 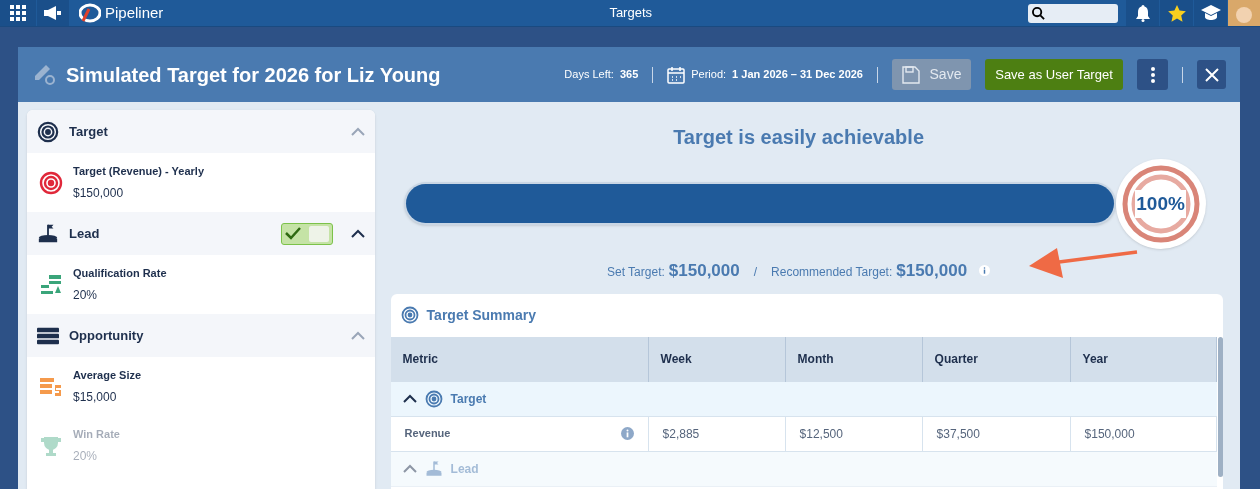 I want to click on progress-percent: 100%, so click(x=1160, y=204).